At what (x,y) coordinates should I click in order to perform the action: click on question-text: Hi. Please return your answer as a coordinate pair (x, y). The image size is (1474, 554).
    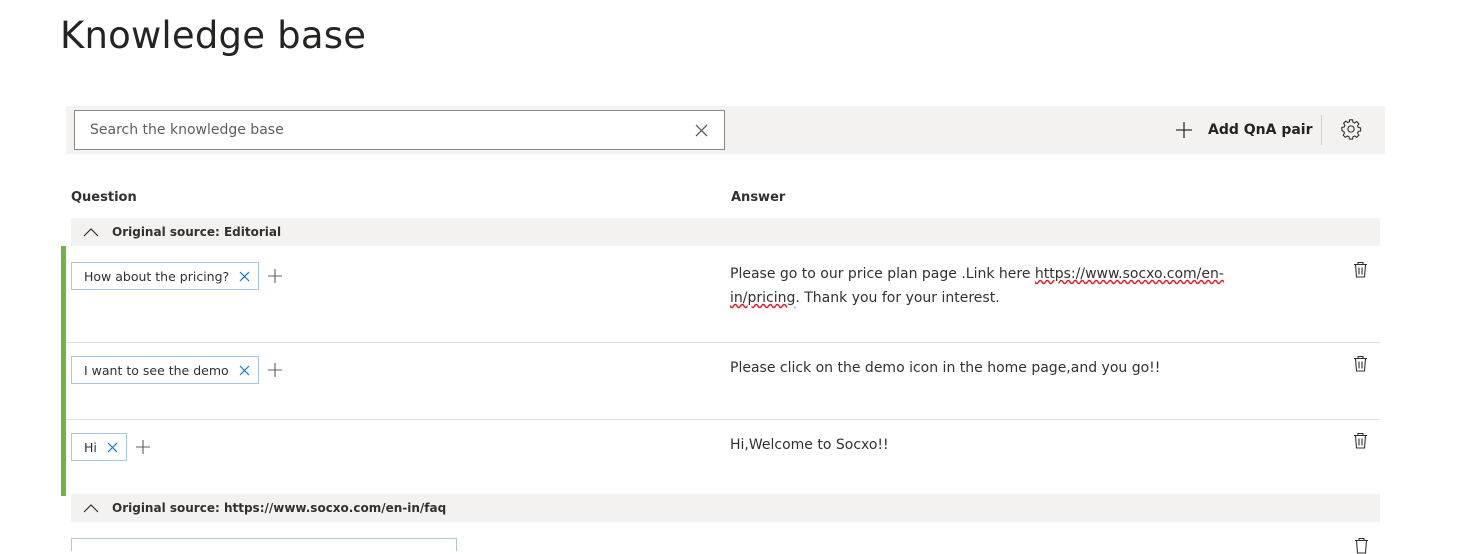
    Looking at the image, I should click on (90, 447).